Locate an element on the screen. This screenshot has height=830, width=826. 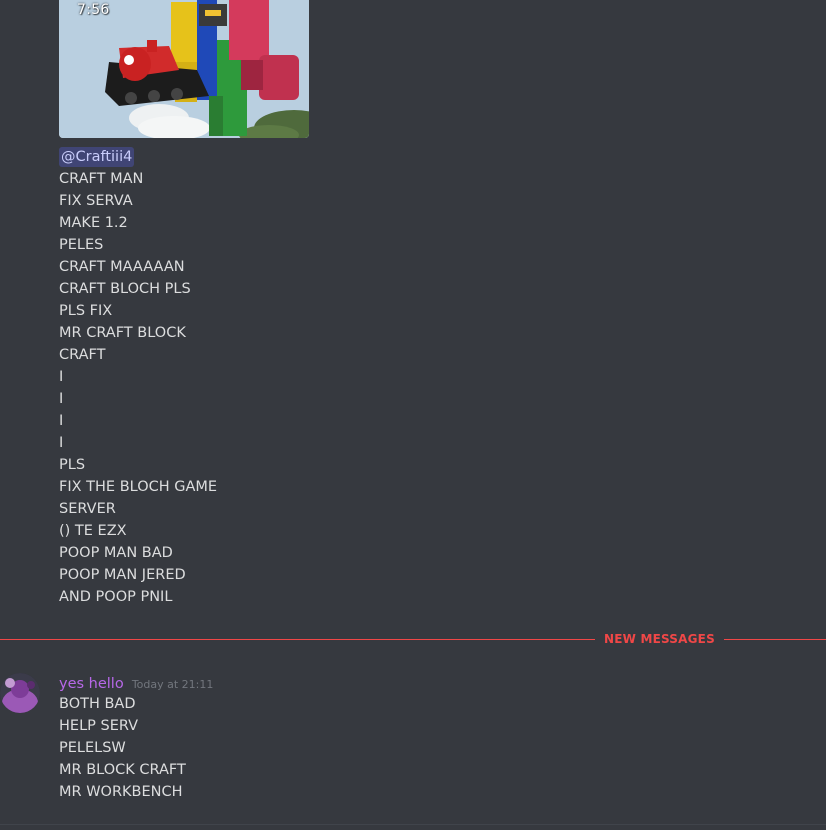
username: yes hello is located at coordinates (91, 684).